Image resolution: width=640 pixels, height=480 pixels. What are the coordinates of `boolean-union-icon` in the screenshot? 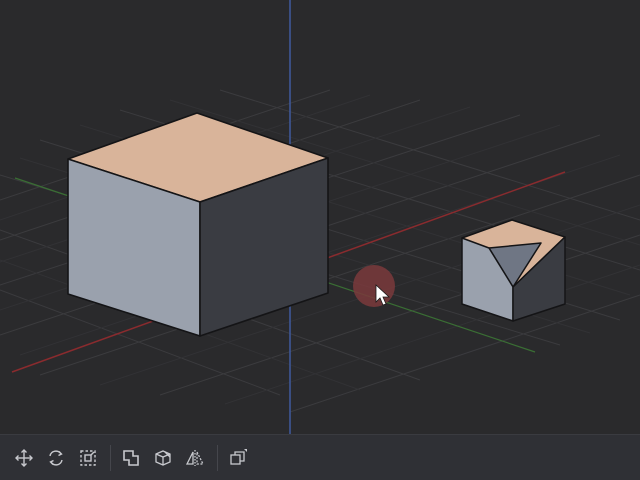 It's located at (131, 457).